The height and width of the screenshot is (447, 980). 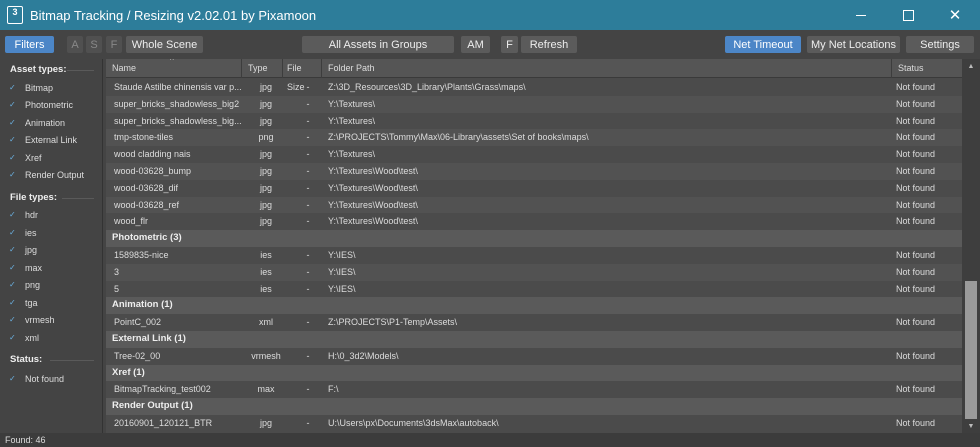 What do you see at coordinates (24, 338) in the screenshot?
I see `file-type-xml: ✓ xml` at bounding box center [24, 338].